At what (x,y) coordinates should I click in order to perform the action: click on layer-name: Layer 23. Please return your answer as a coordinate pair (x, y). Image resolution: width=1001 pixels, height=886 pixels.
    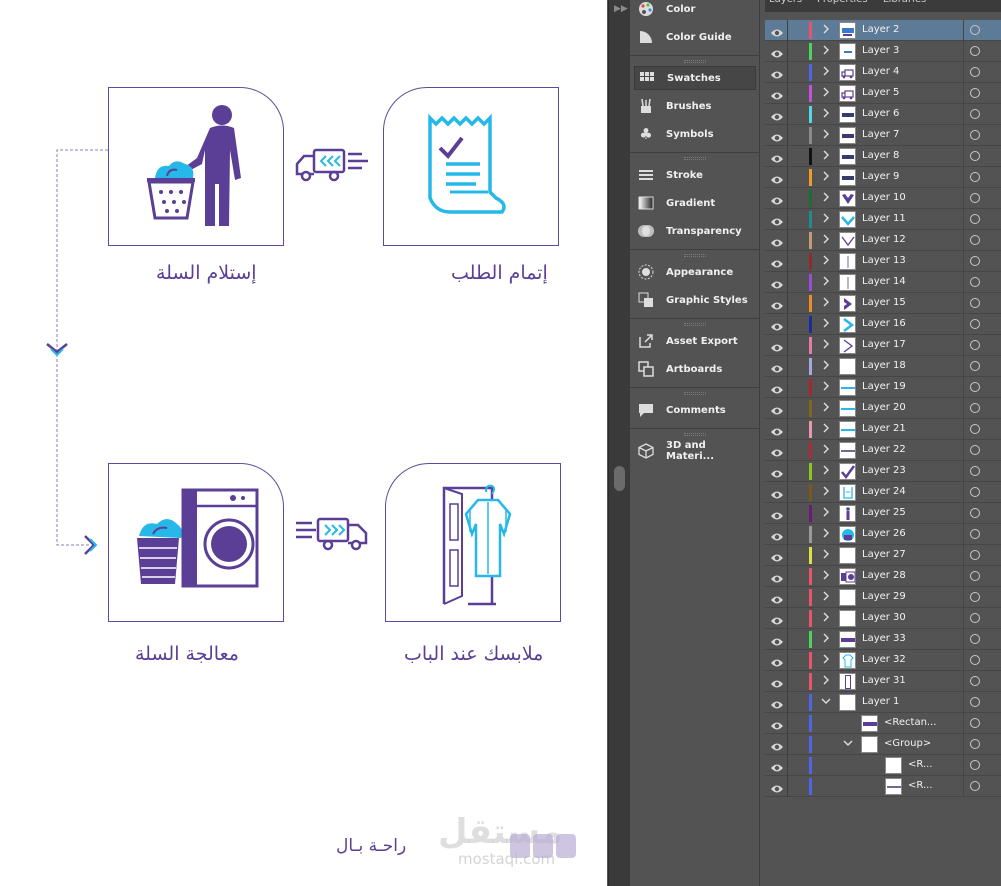
    Looking at the image, I should click on (884, 470).